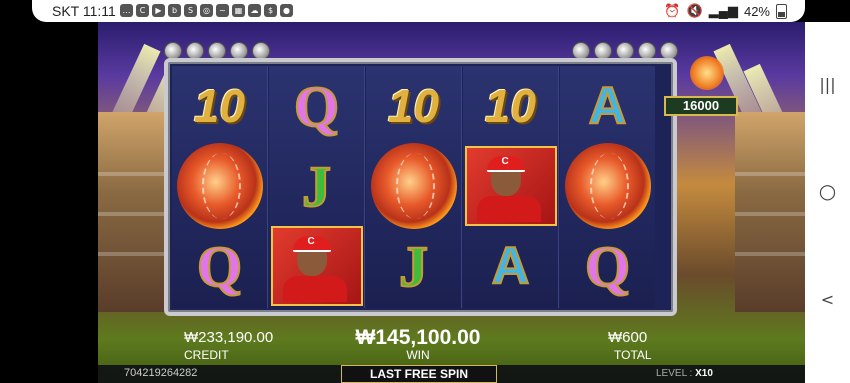  What do you see at coordinates (418, 337) in the screenshot?
I see `win-value: ₩145,100.00` at bounding box center [418, 337].